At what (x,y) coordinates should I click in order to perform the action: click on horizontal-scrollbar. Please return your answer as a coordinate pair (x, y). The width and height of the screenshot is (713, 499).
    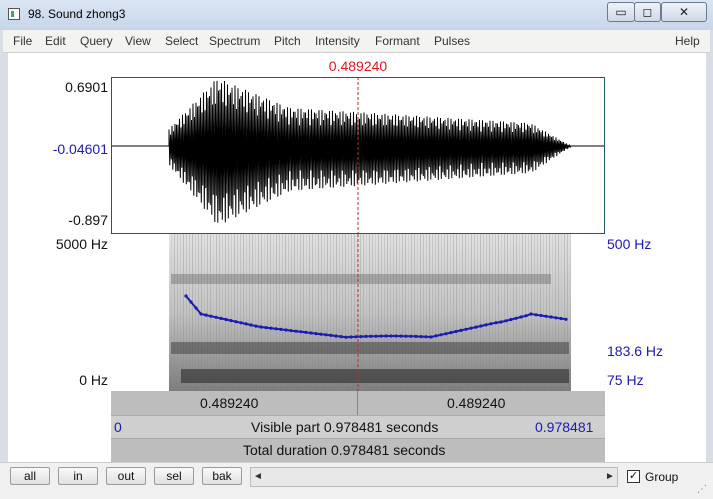
    Looking at the image, I should click on (434, 477).